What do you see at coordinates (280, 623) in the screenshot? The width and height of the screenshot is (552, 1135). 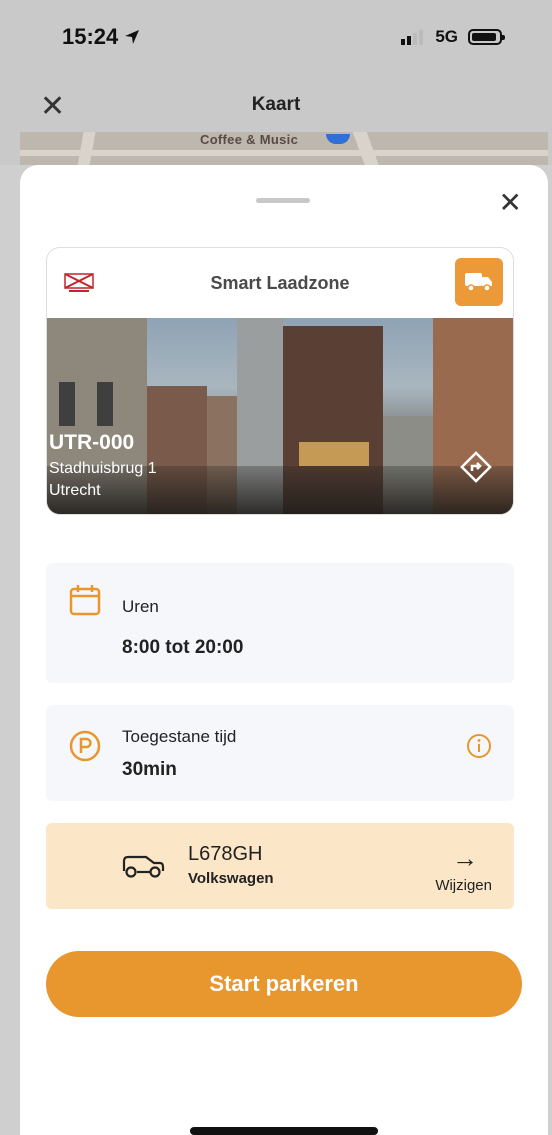 I see `hours-box: Uren 8:00 tot 20:00` at bounding box center [280, 623].